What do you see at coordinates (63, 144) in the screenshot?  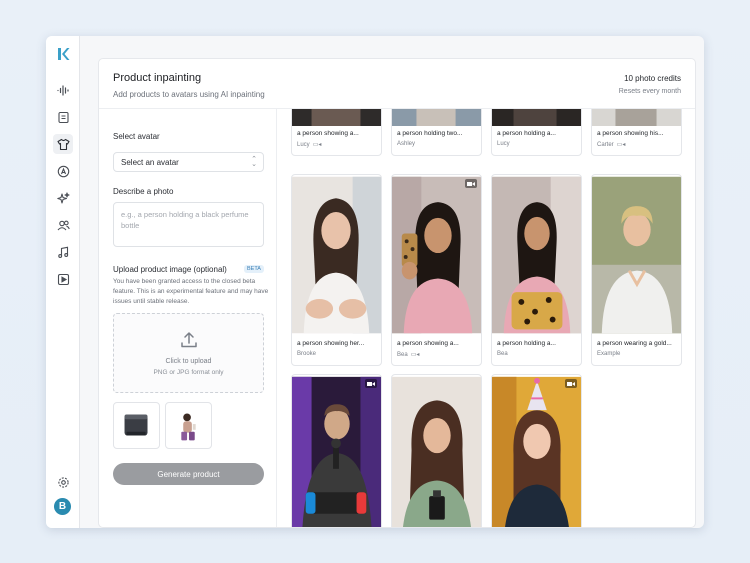 I see `tshirt-icon` at bounding box center [63, 144].